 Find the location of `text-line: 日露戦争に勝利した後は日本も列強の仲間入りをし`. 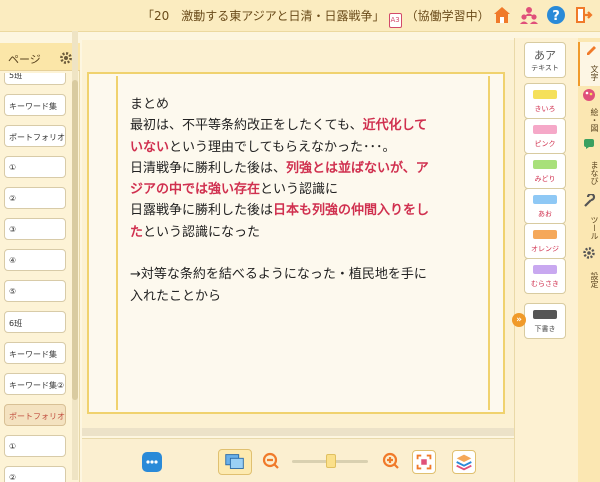

text-line: 日露戦争に勝利した後は日本も列強の仲間入りをし is located at coordinates (280, 211).